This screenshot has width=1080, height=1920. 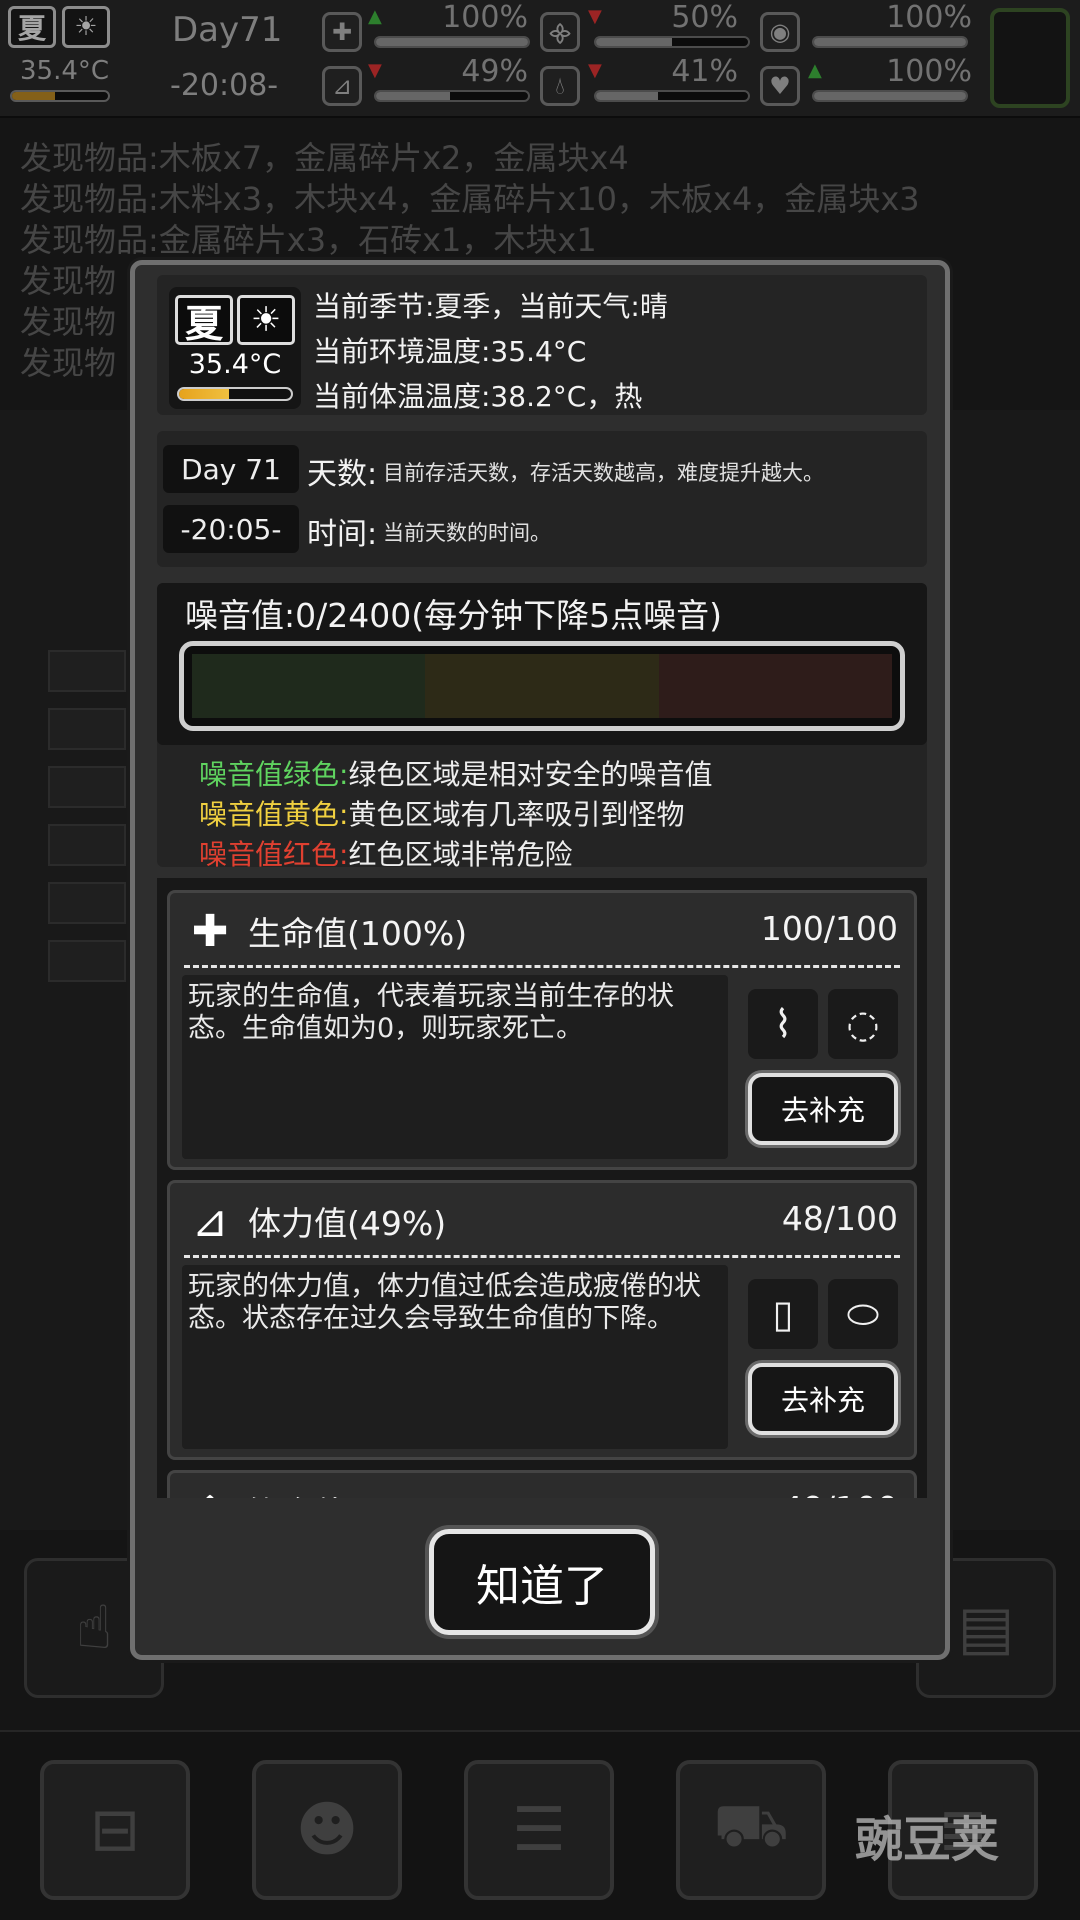 I want to click on noise-green-text: 绿色区域是相对安全的噪音值, so click(x=530, y=774).